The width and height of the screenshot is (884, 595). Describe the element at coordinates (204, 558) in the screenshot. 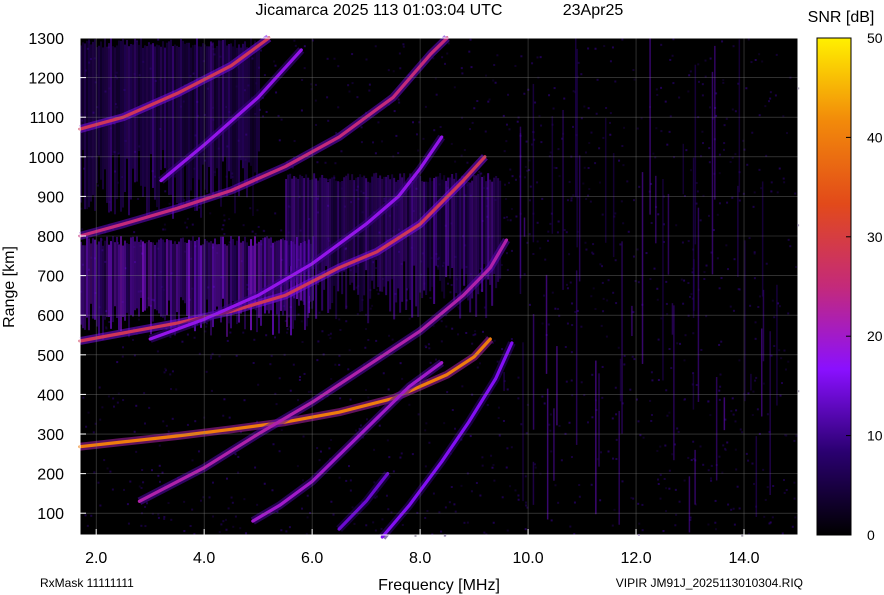

I see `x-tick-label: 4.0` at that location.